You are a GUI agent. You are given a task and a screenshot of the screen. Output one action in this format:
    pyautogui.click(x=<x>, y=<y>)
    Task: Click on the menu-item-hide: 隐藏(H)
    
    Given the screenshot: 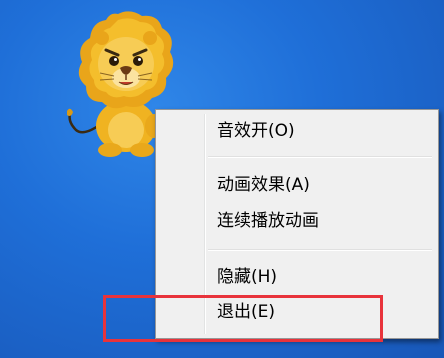 What is the action you would take?
    pyautogui.click(x=297, y=277)
    